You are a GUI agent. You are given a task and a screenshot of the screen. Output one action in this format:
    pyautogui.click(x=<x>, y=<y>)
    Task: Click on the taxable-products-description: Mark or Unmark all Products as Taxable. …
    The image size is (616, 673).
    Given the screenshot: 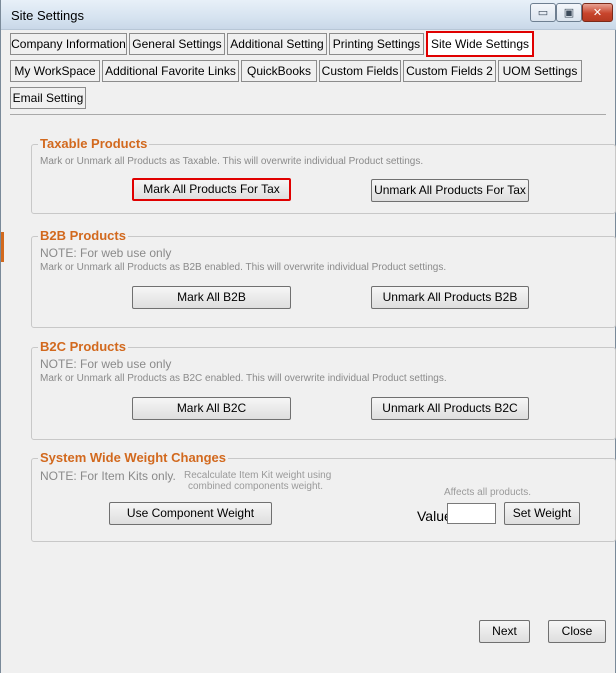 What is the action you would take?
    pyautogui.click(x=232, y=161)
    